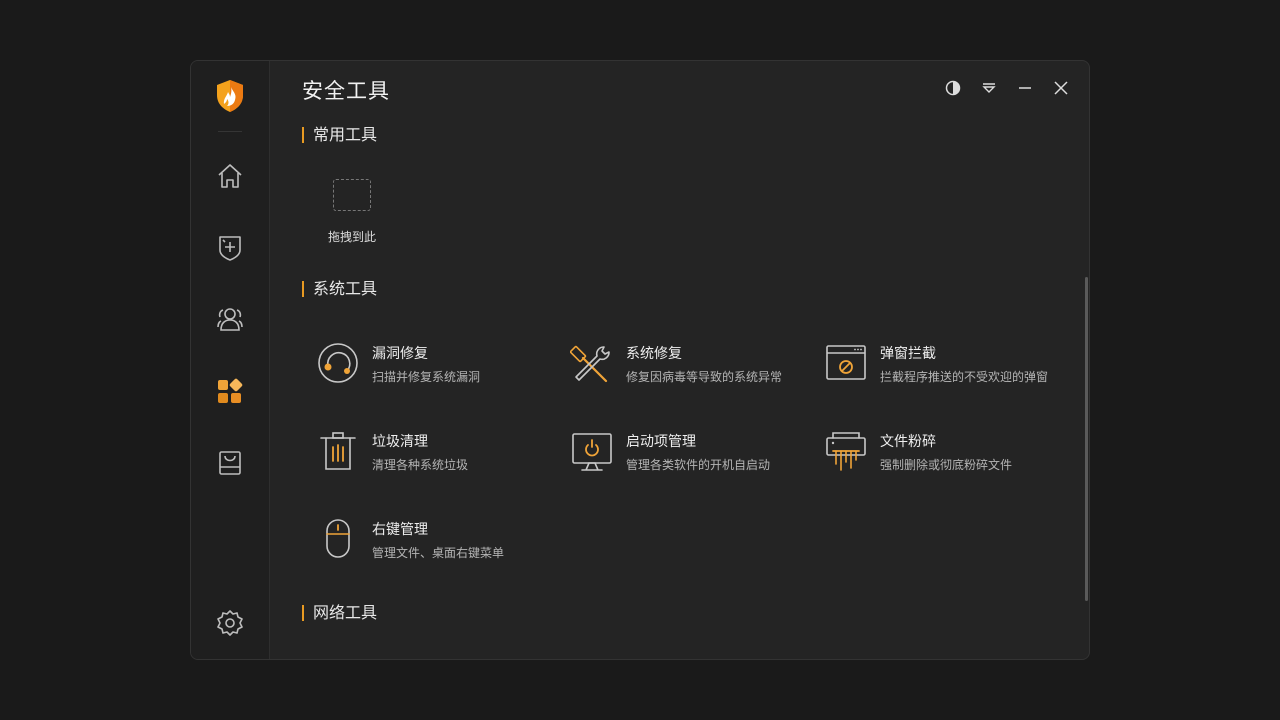 The width and height of the screenshot is (1280, 720). I want to click on tool-startup-manager: 启动项管理 管理各类软件的开机自启动, so click(695, 459).